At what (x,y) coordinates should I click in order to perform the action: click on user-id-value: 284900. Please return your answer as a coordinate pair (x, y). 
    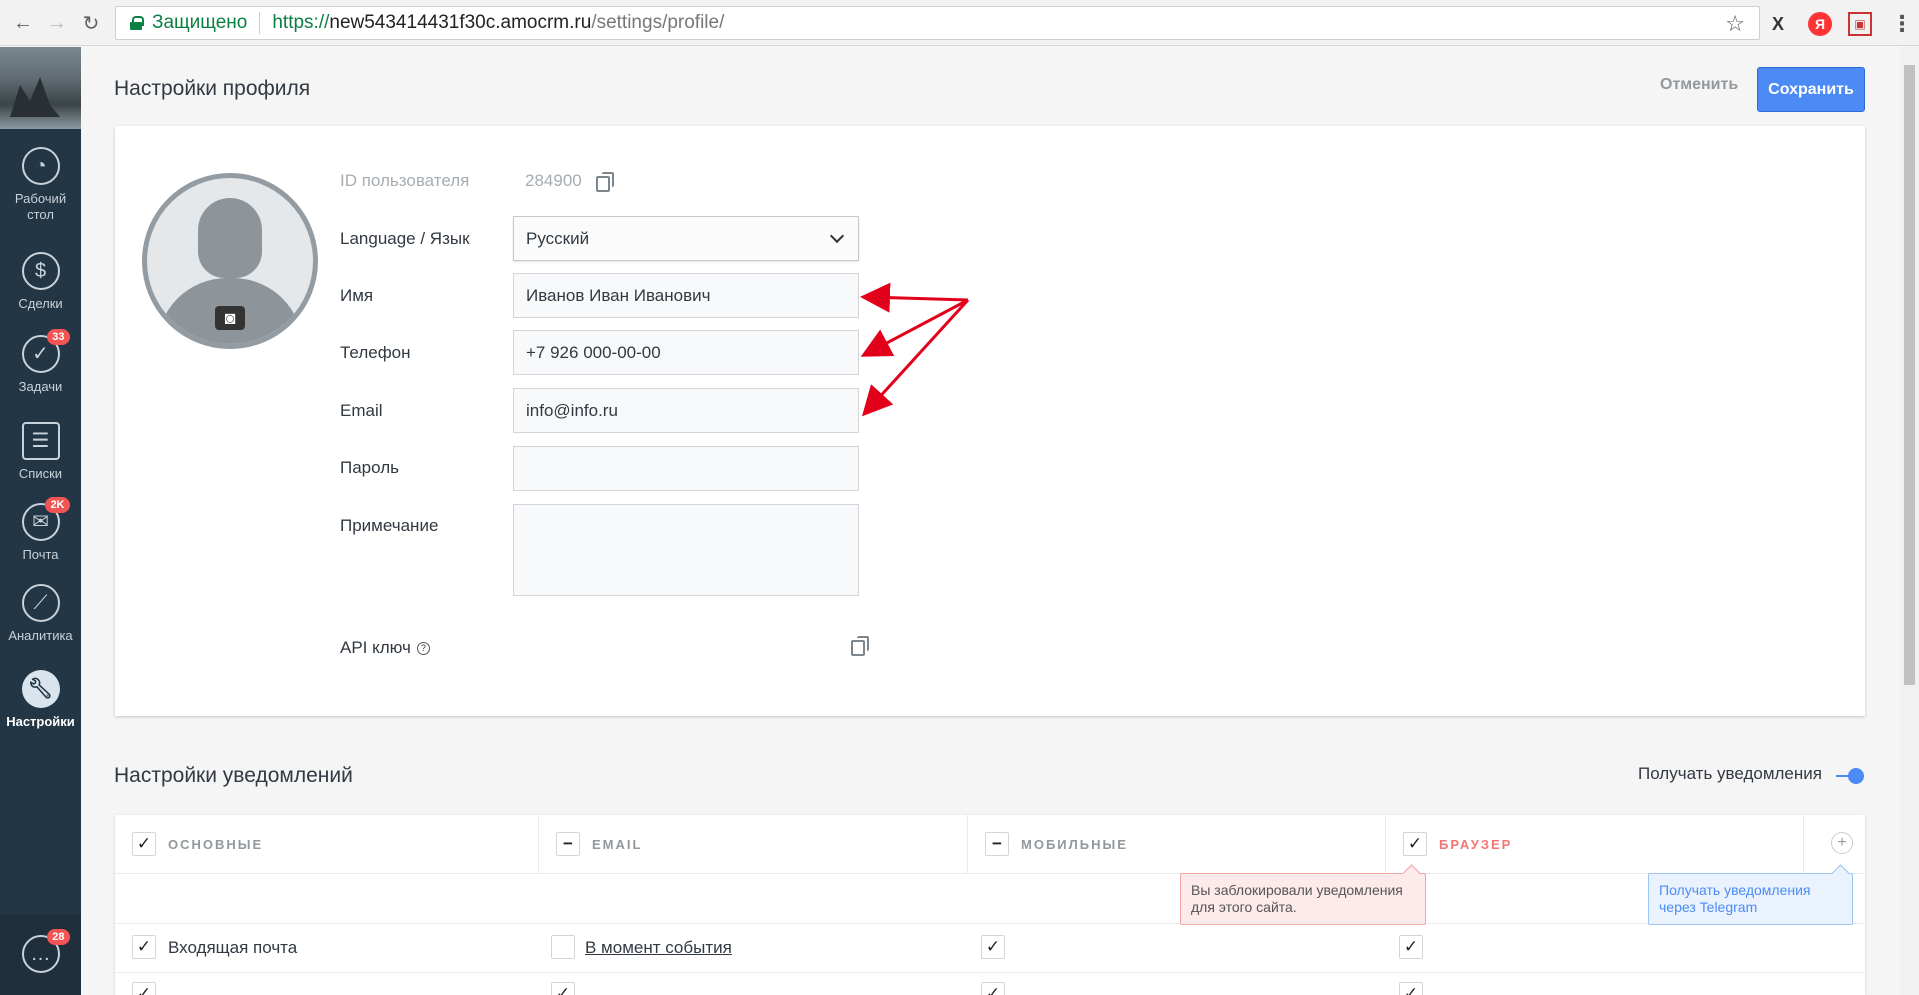
    Looking at the image, I should click on (553, 180).